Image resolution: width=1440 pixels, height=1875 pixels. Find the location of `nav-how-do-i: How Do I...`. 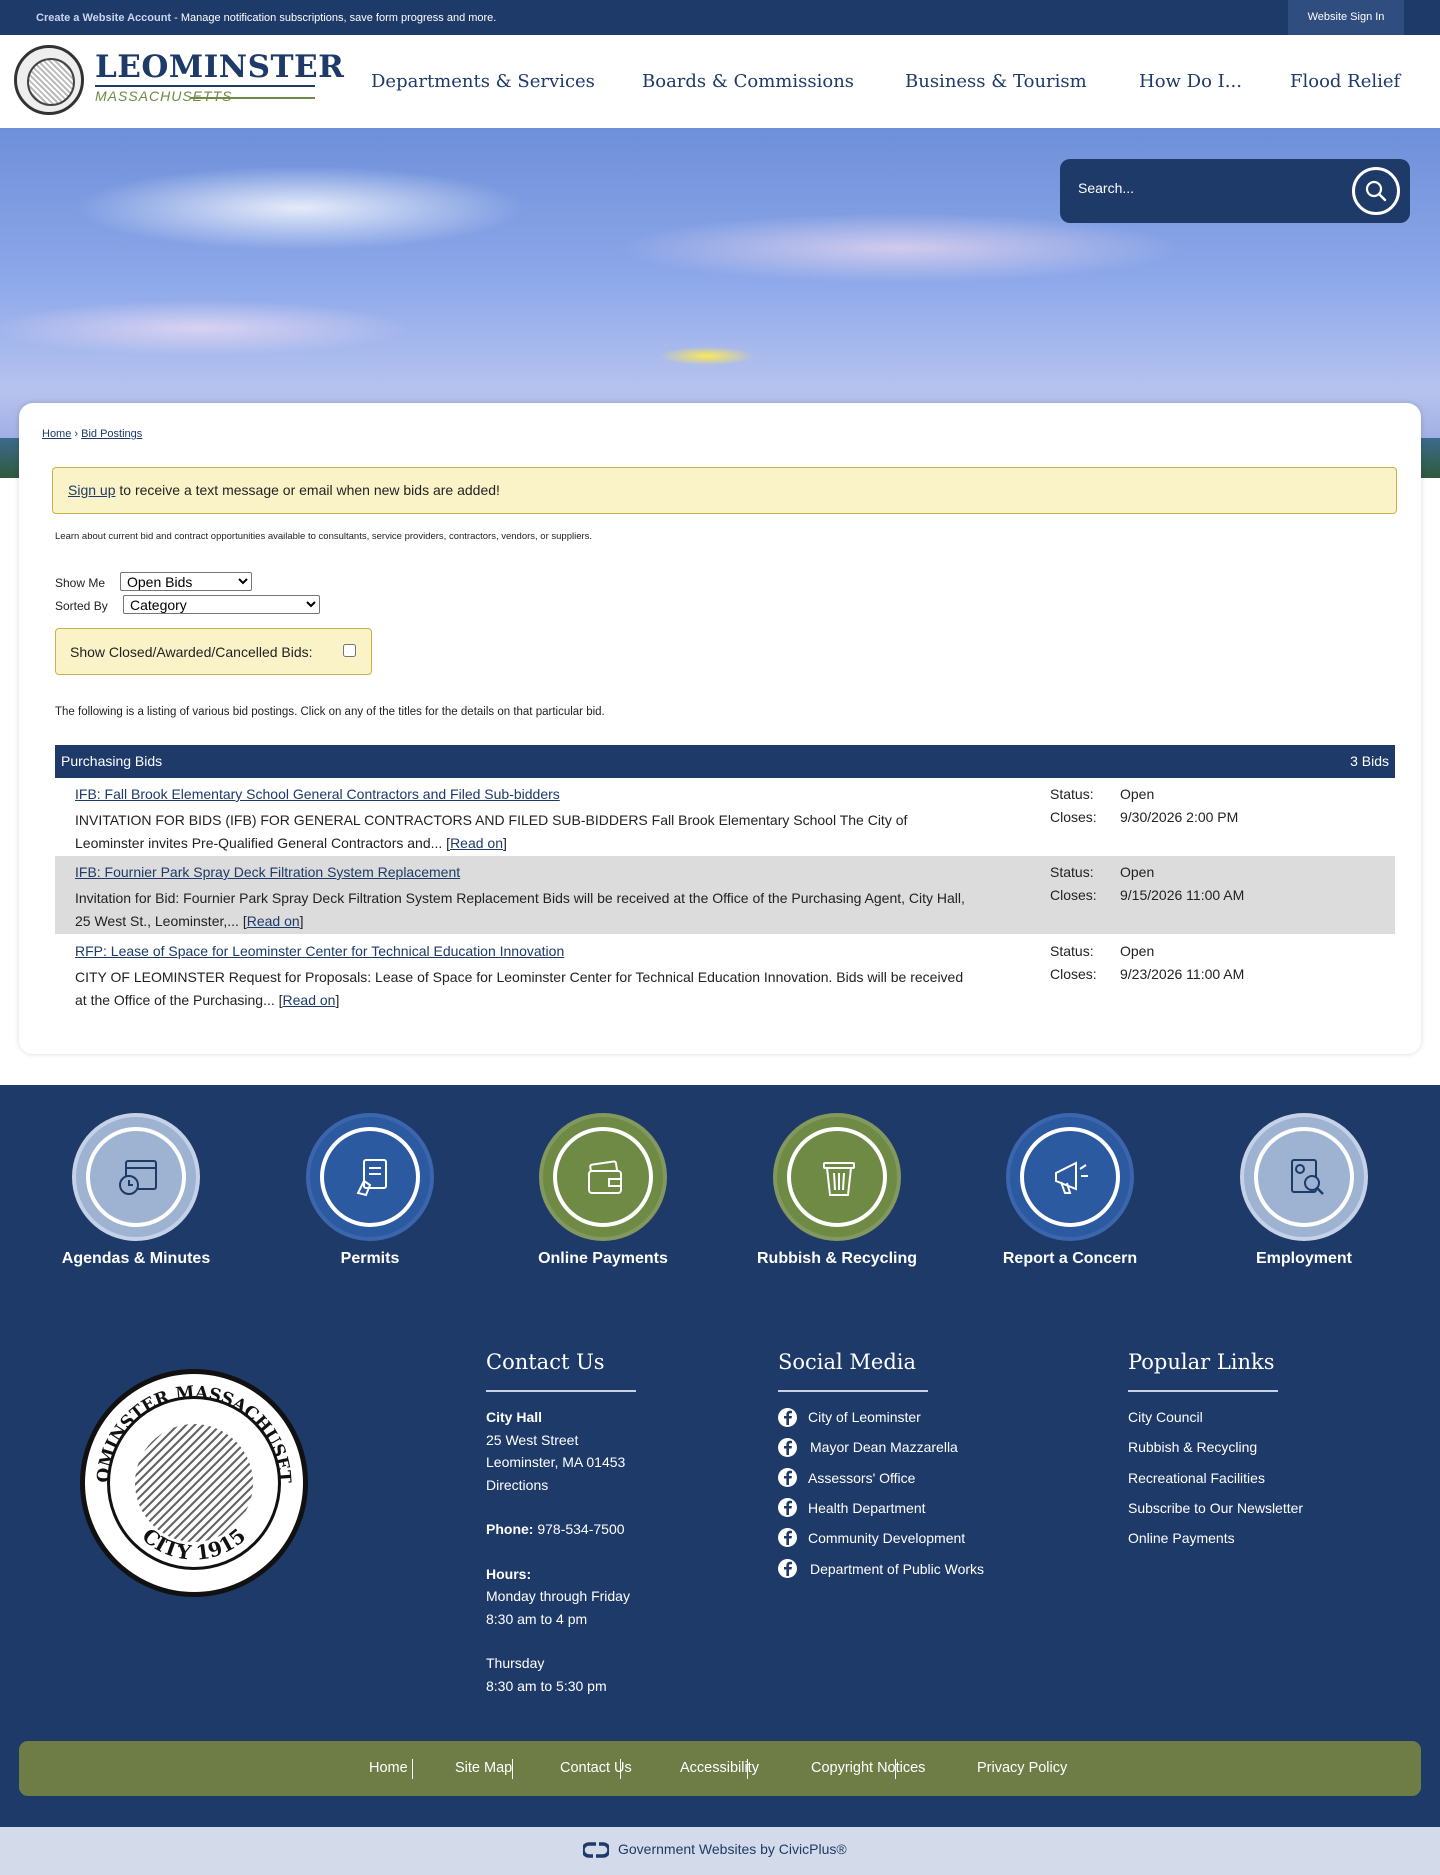

nav-how-do-i: How Do I... is located at coordinates (1190, 81).